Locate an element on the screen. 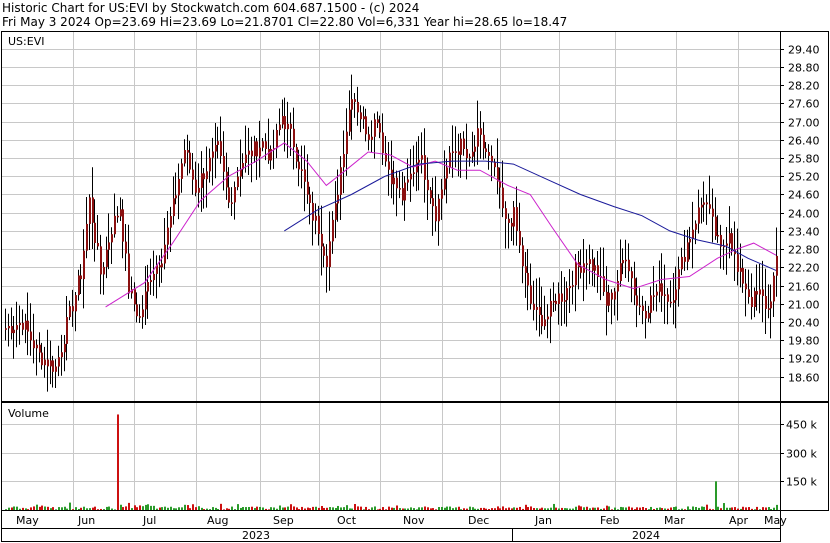 This screenshot has width=830, height=543. price-tick-label: 20.40 is located at coordinates (804, 323).